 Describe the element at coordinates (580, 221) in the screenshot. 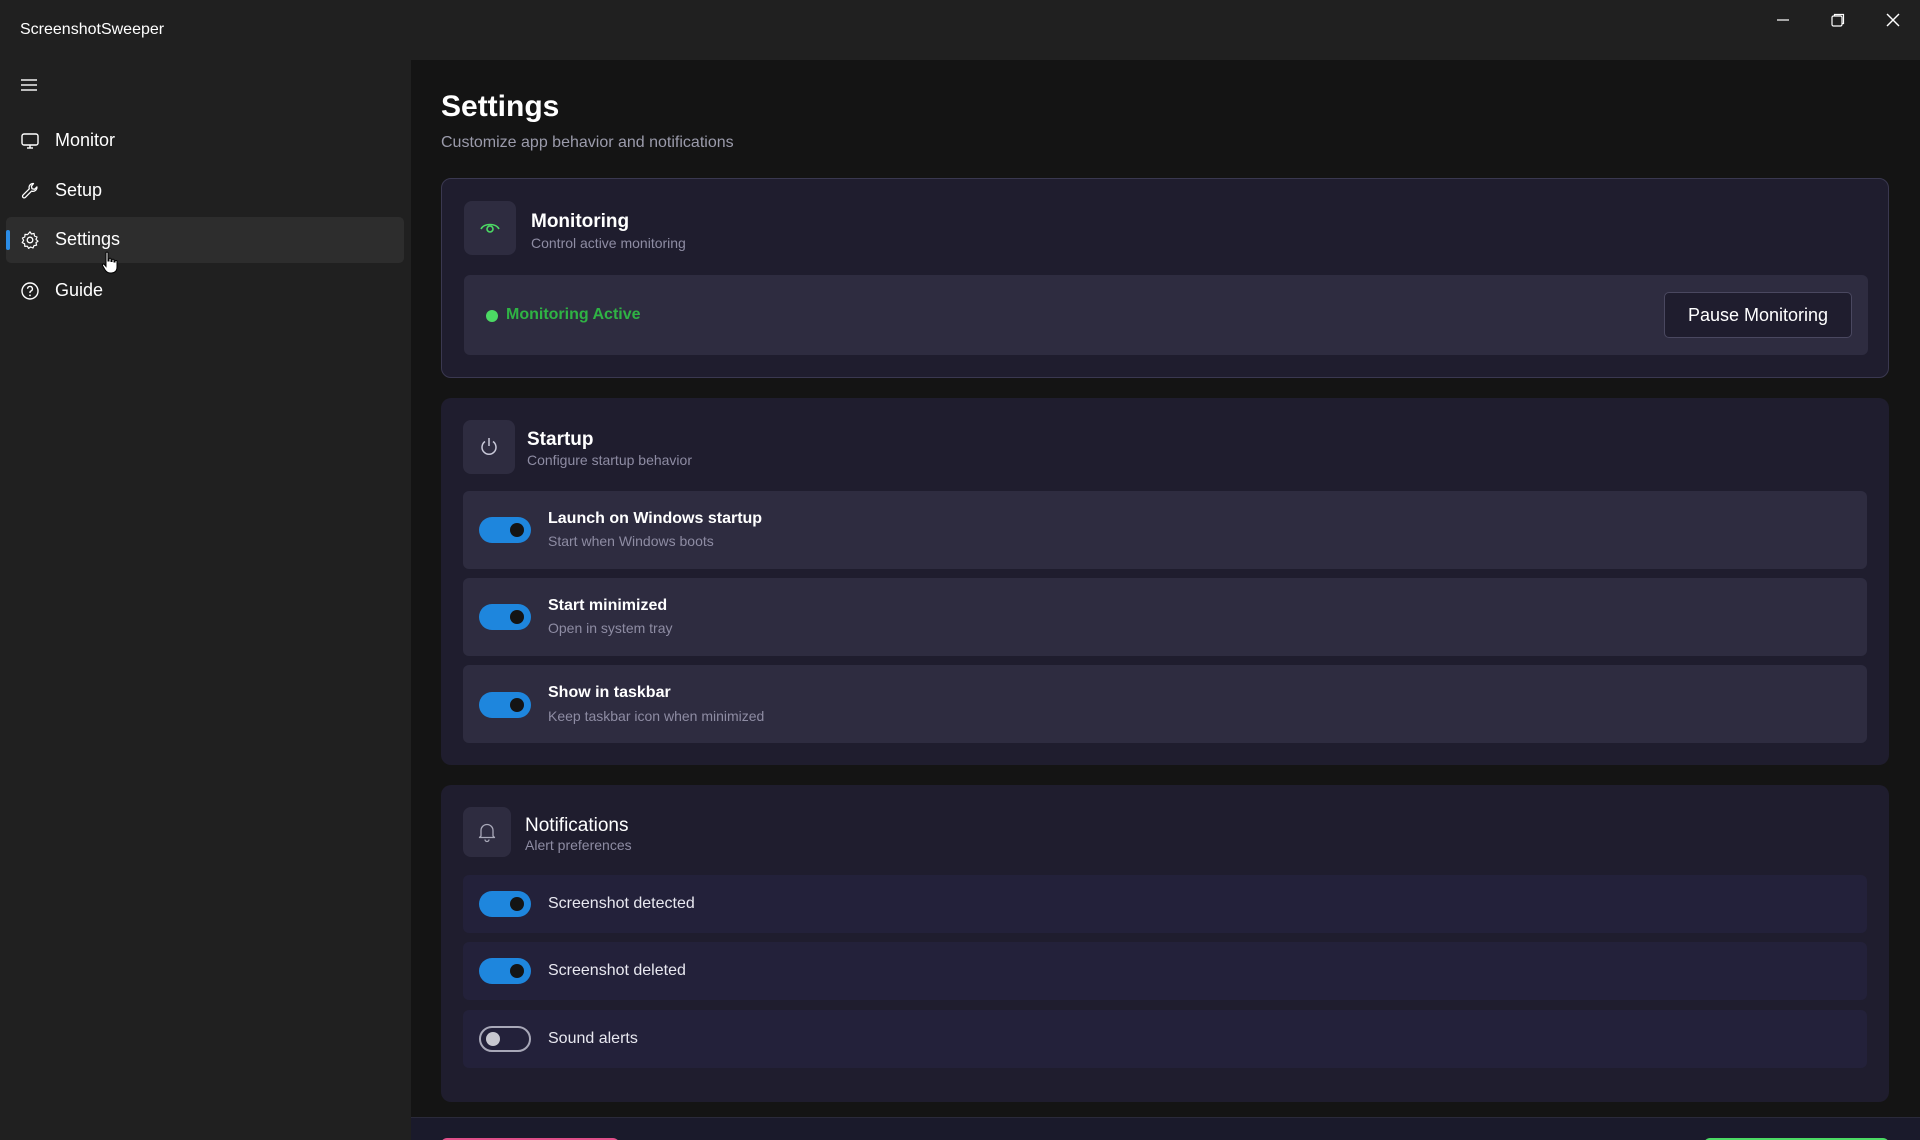

I see `monitoring-title: Monitoring` at that location.